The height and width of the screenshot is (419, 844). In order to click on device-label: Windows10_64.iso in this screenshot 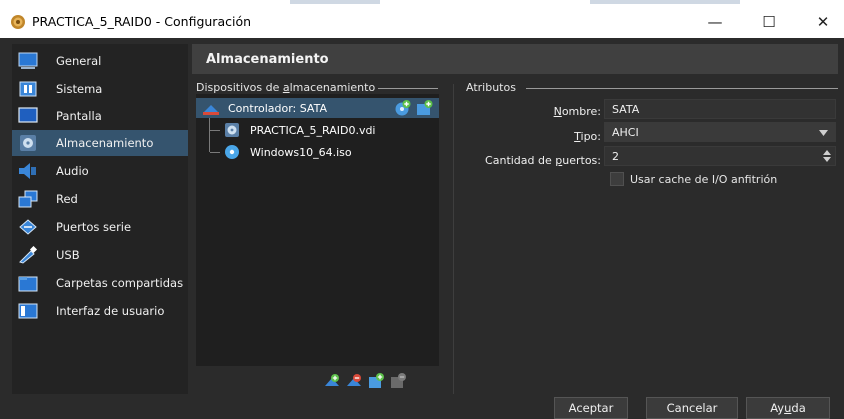, I will do `click(301, 152)`.